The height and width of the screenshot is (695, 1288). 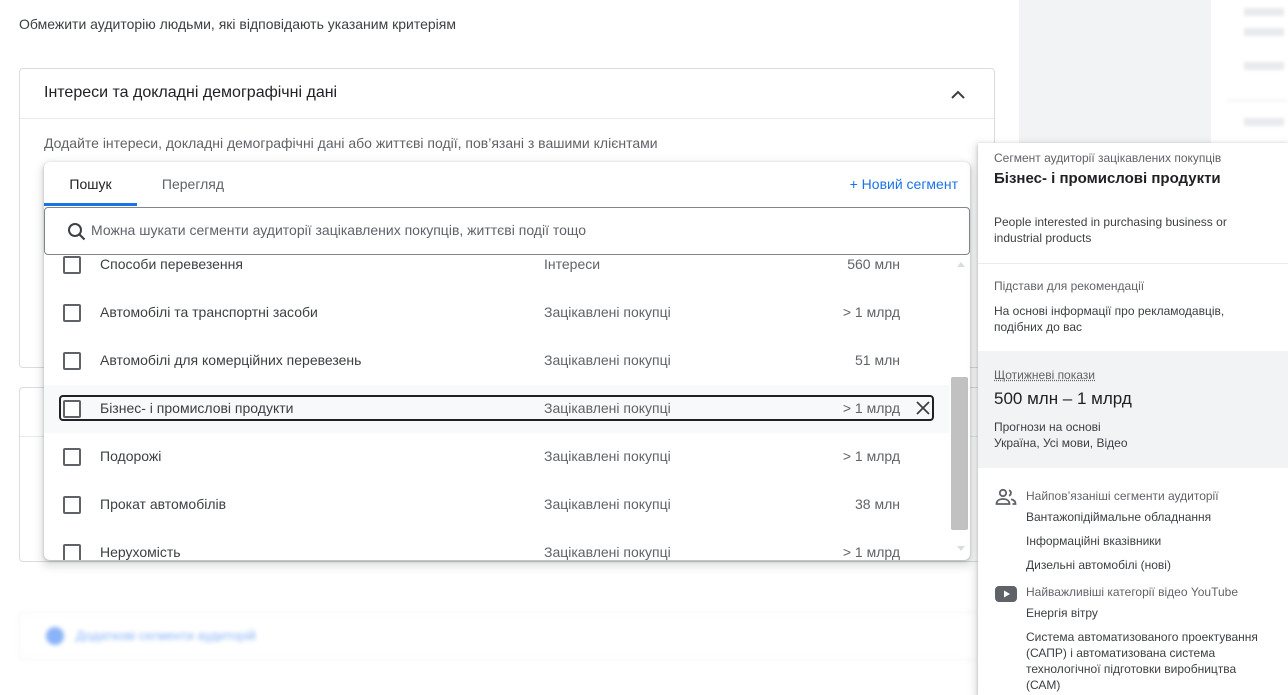 What do you see at coordinates (507, 94) in the screenshot?
I see `interests-card-header: Інтереси та докладні демографічні дані` at bounding box center [507, 94].